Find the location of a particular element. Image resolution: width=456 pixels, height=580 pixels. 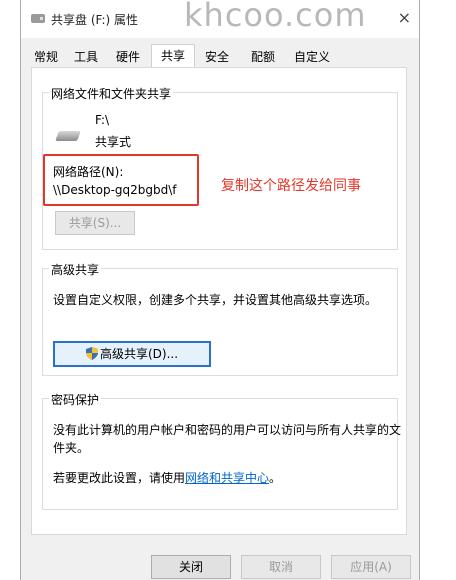

cancel-button: 取消 is located at coordinates (281, 567).